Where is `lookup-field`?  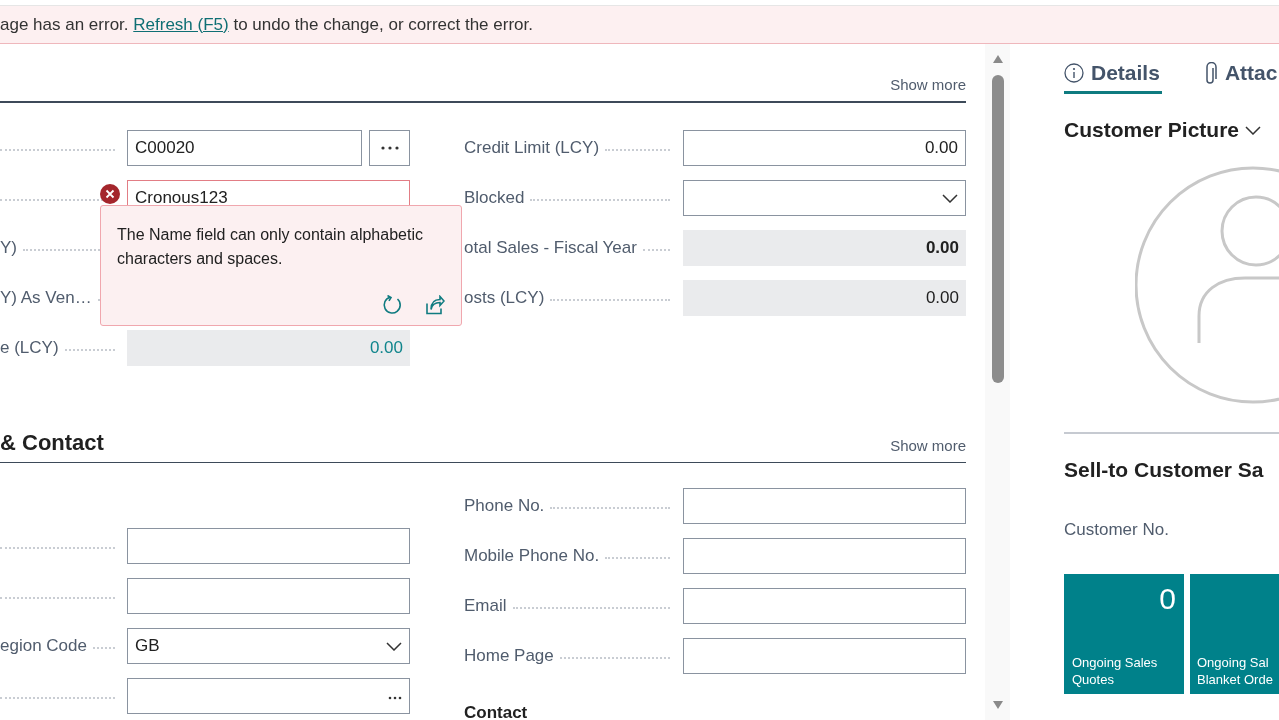
lookup-field is located at coordinates (268, 696).